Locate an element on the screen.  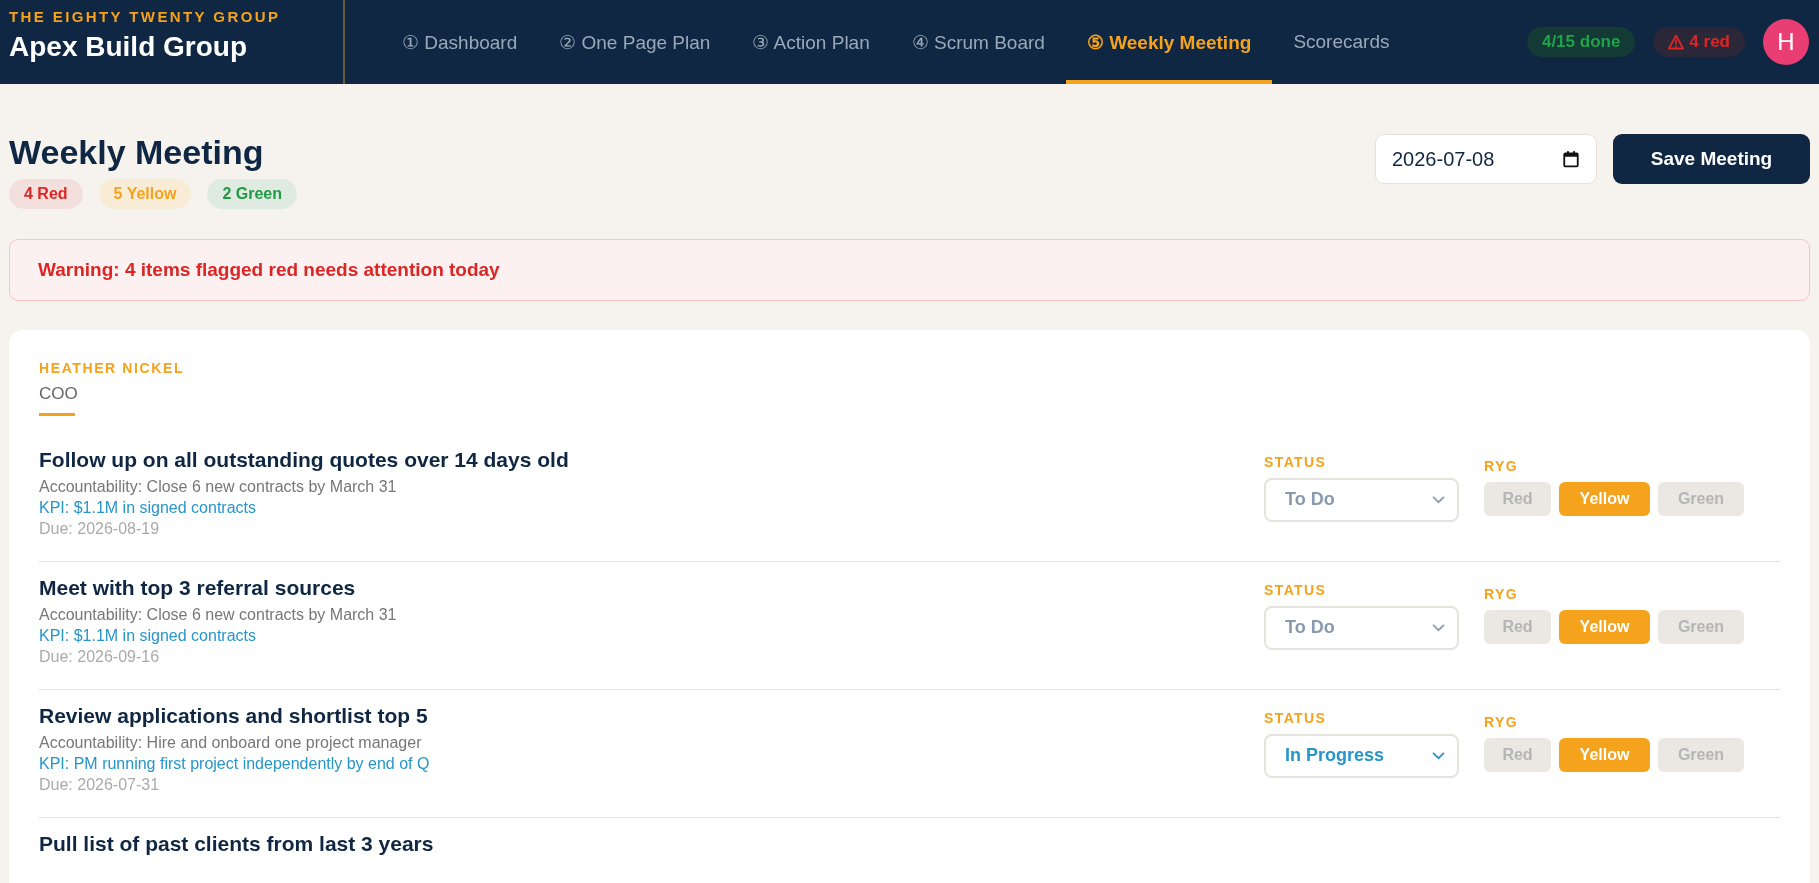
due-date: Due: 2026-08-19 is located at coordinates (100, 528).